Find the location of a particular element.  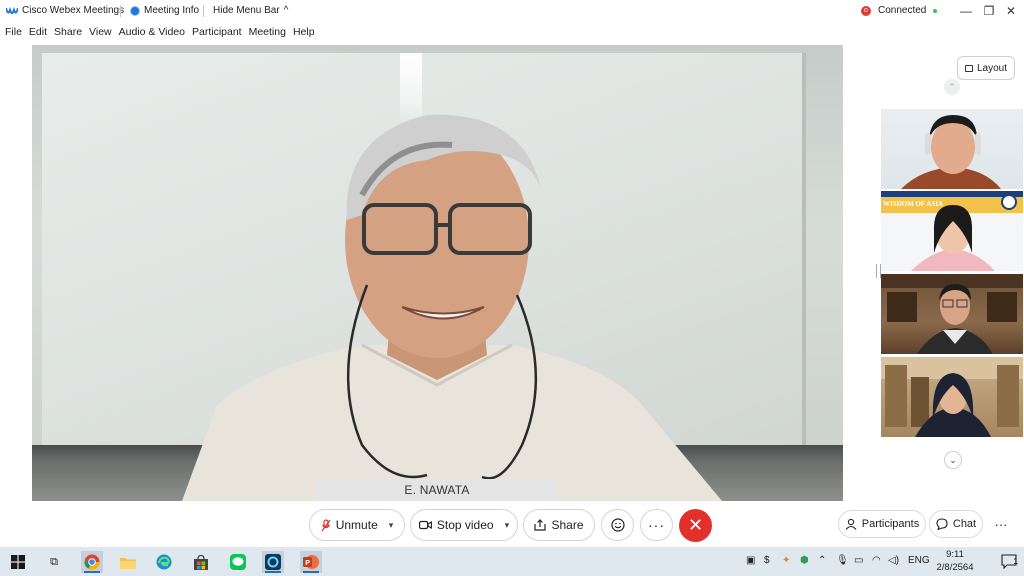

taskbar-powerpoint: P is located at coordinates (311, 562).